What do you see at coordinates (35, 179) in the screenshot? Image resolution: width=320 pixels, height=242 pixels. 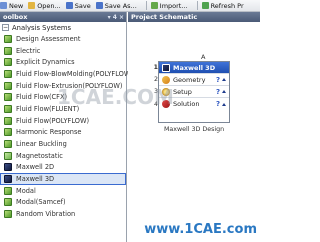 I see `toolbox-item-label: Maxwell 3D` at bounding box center [35, 179].